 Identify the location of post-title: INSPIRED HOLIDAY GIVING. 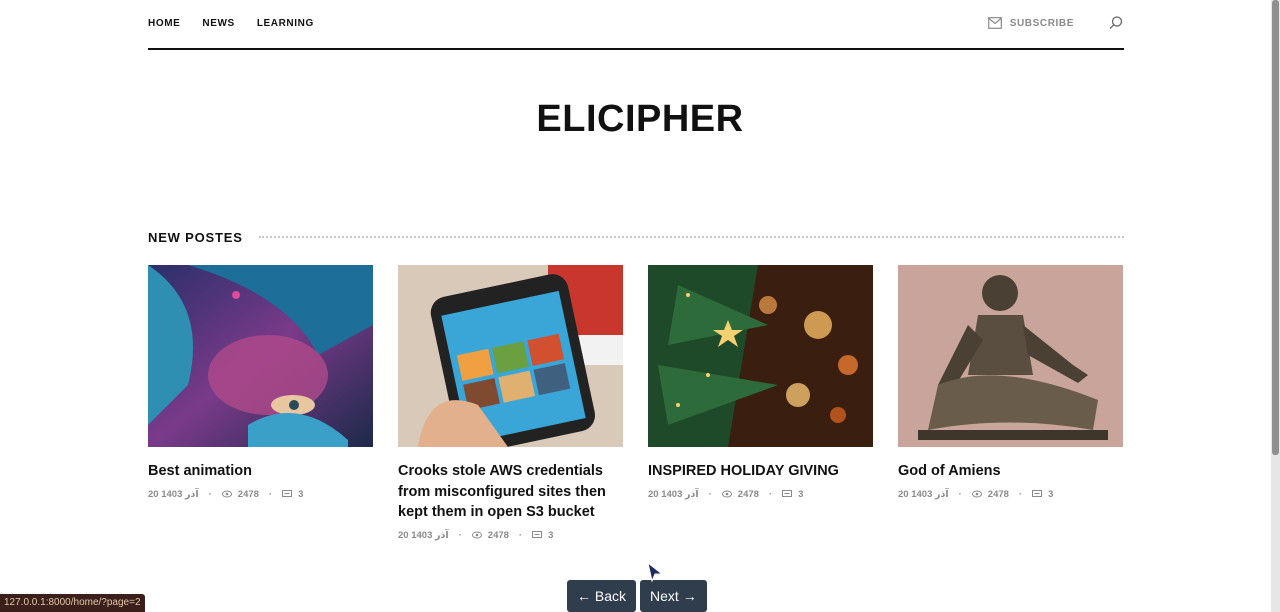
(760, 471).